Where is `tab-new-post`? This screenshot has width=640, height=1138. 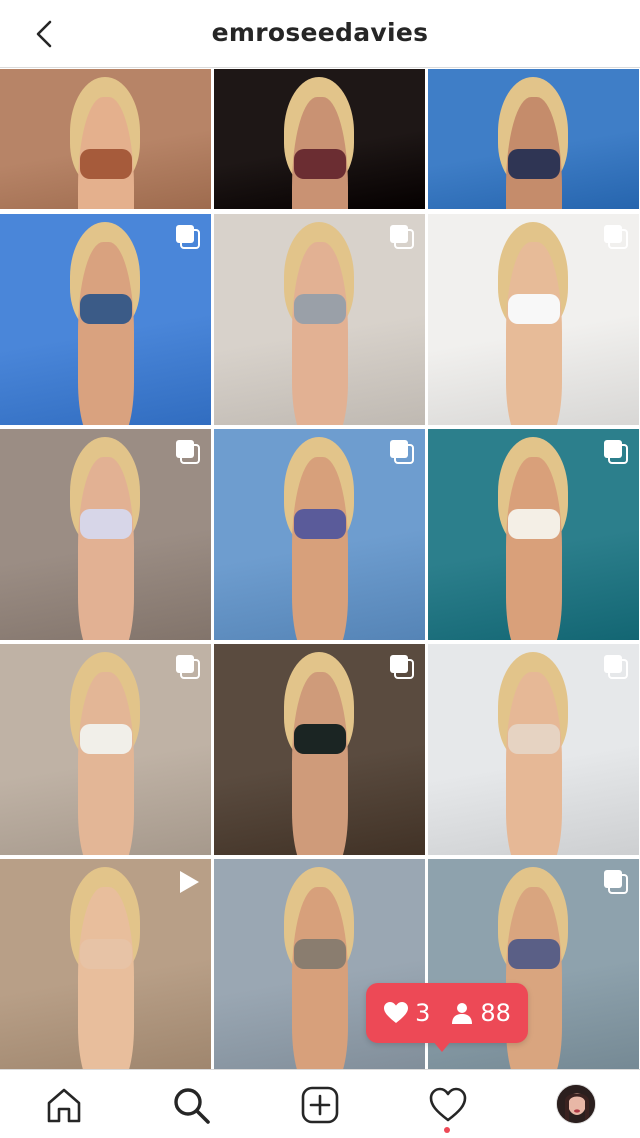
tab-new-post is located at coordinates (320, 1105).